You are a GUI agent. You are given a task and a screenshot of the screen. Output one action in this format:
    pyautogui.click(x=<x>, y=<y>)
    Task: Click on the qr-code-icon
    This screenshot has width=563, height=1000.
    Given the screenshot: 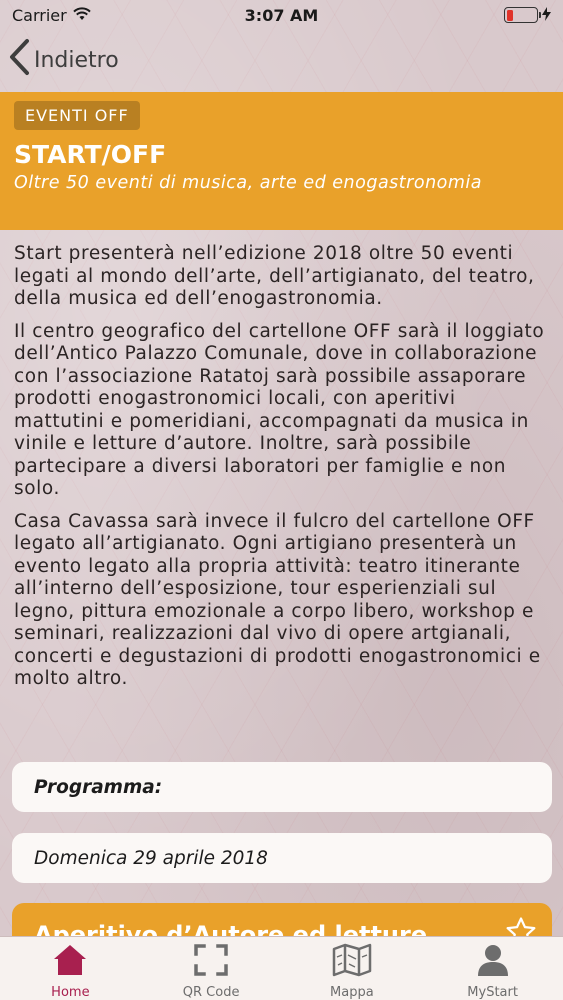 What is the action you would take?
    pyautogui.click(x=211, y=964)
    